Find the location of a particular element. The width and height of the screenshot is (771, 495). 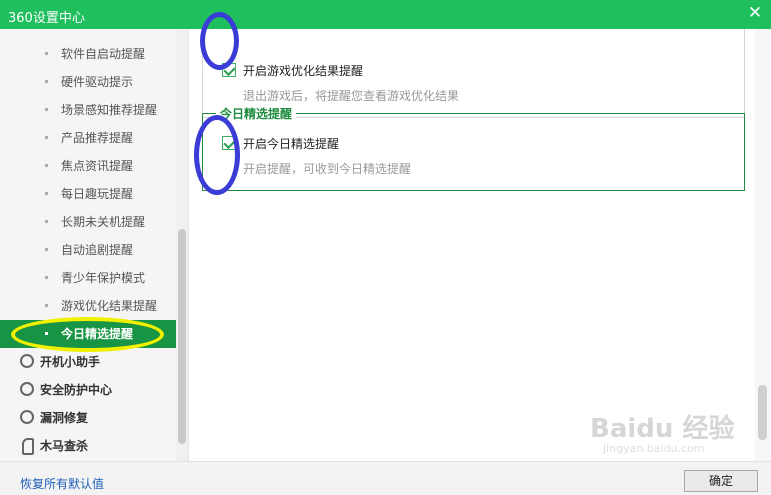

sidebar-item-label: 今日精选提醒 is located at coordinates (97, 334).